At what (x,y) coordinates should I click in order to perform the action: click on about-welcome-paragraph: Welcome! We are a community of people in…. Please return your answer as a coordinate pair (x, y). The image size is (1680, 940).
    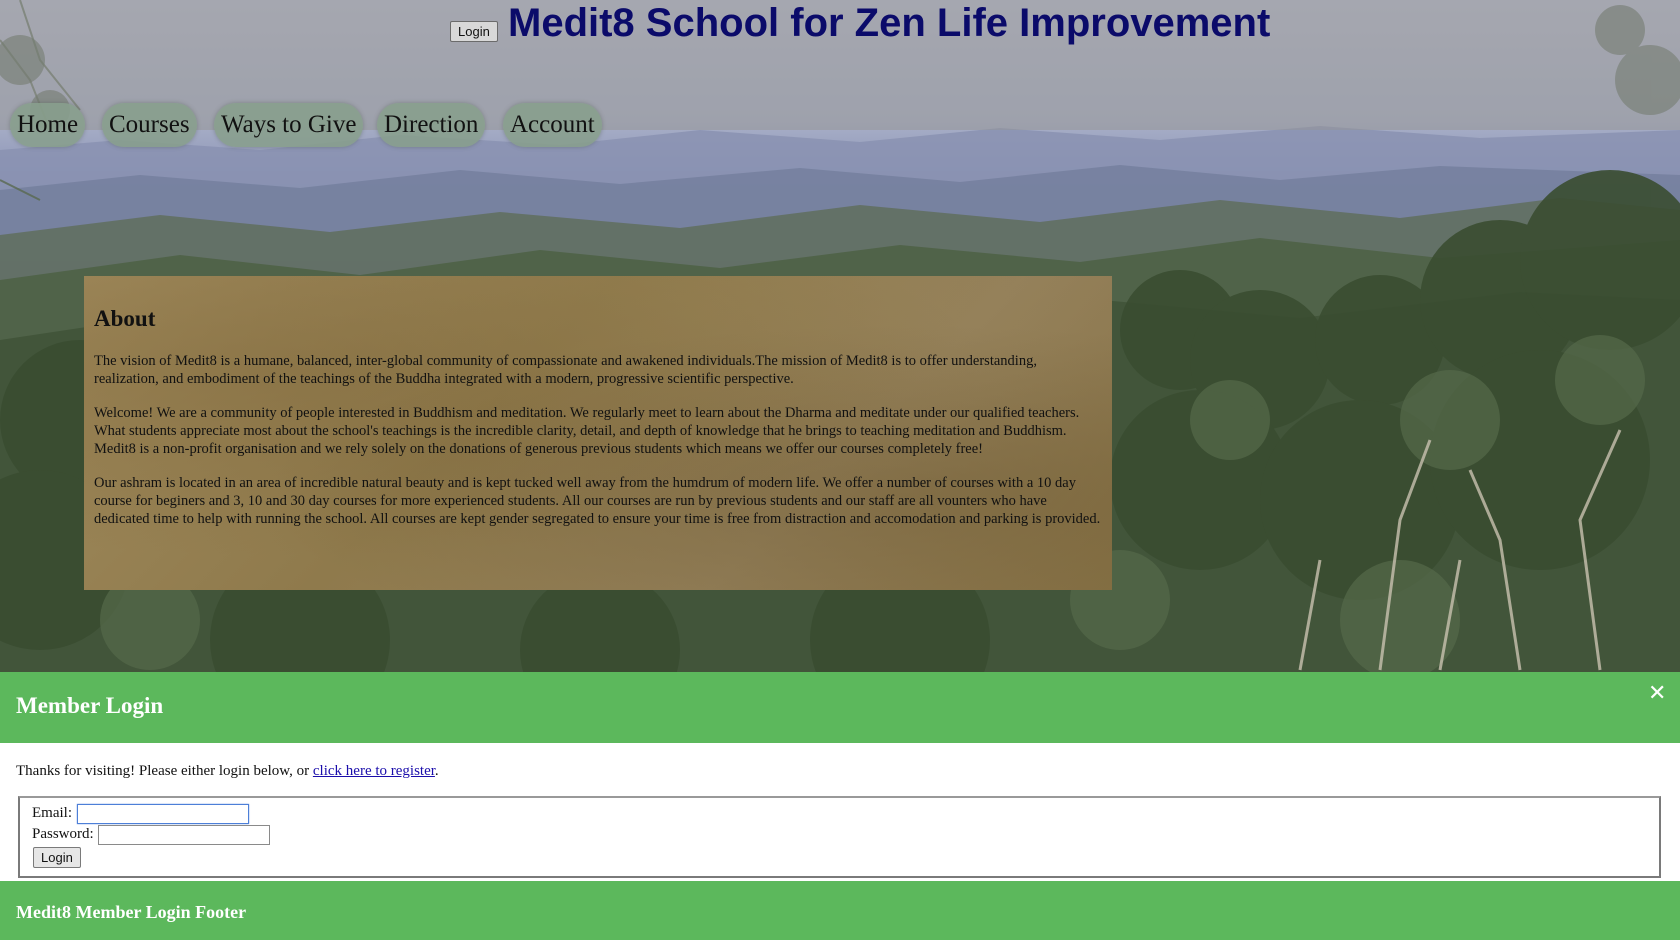
    Looking at the image, I should click on (587, 431).